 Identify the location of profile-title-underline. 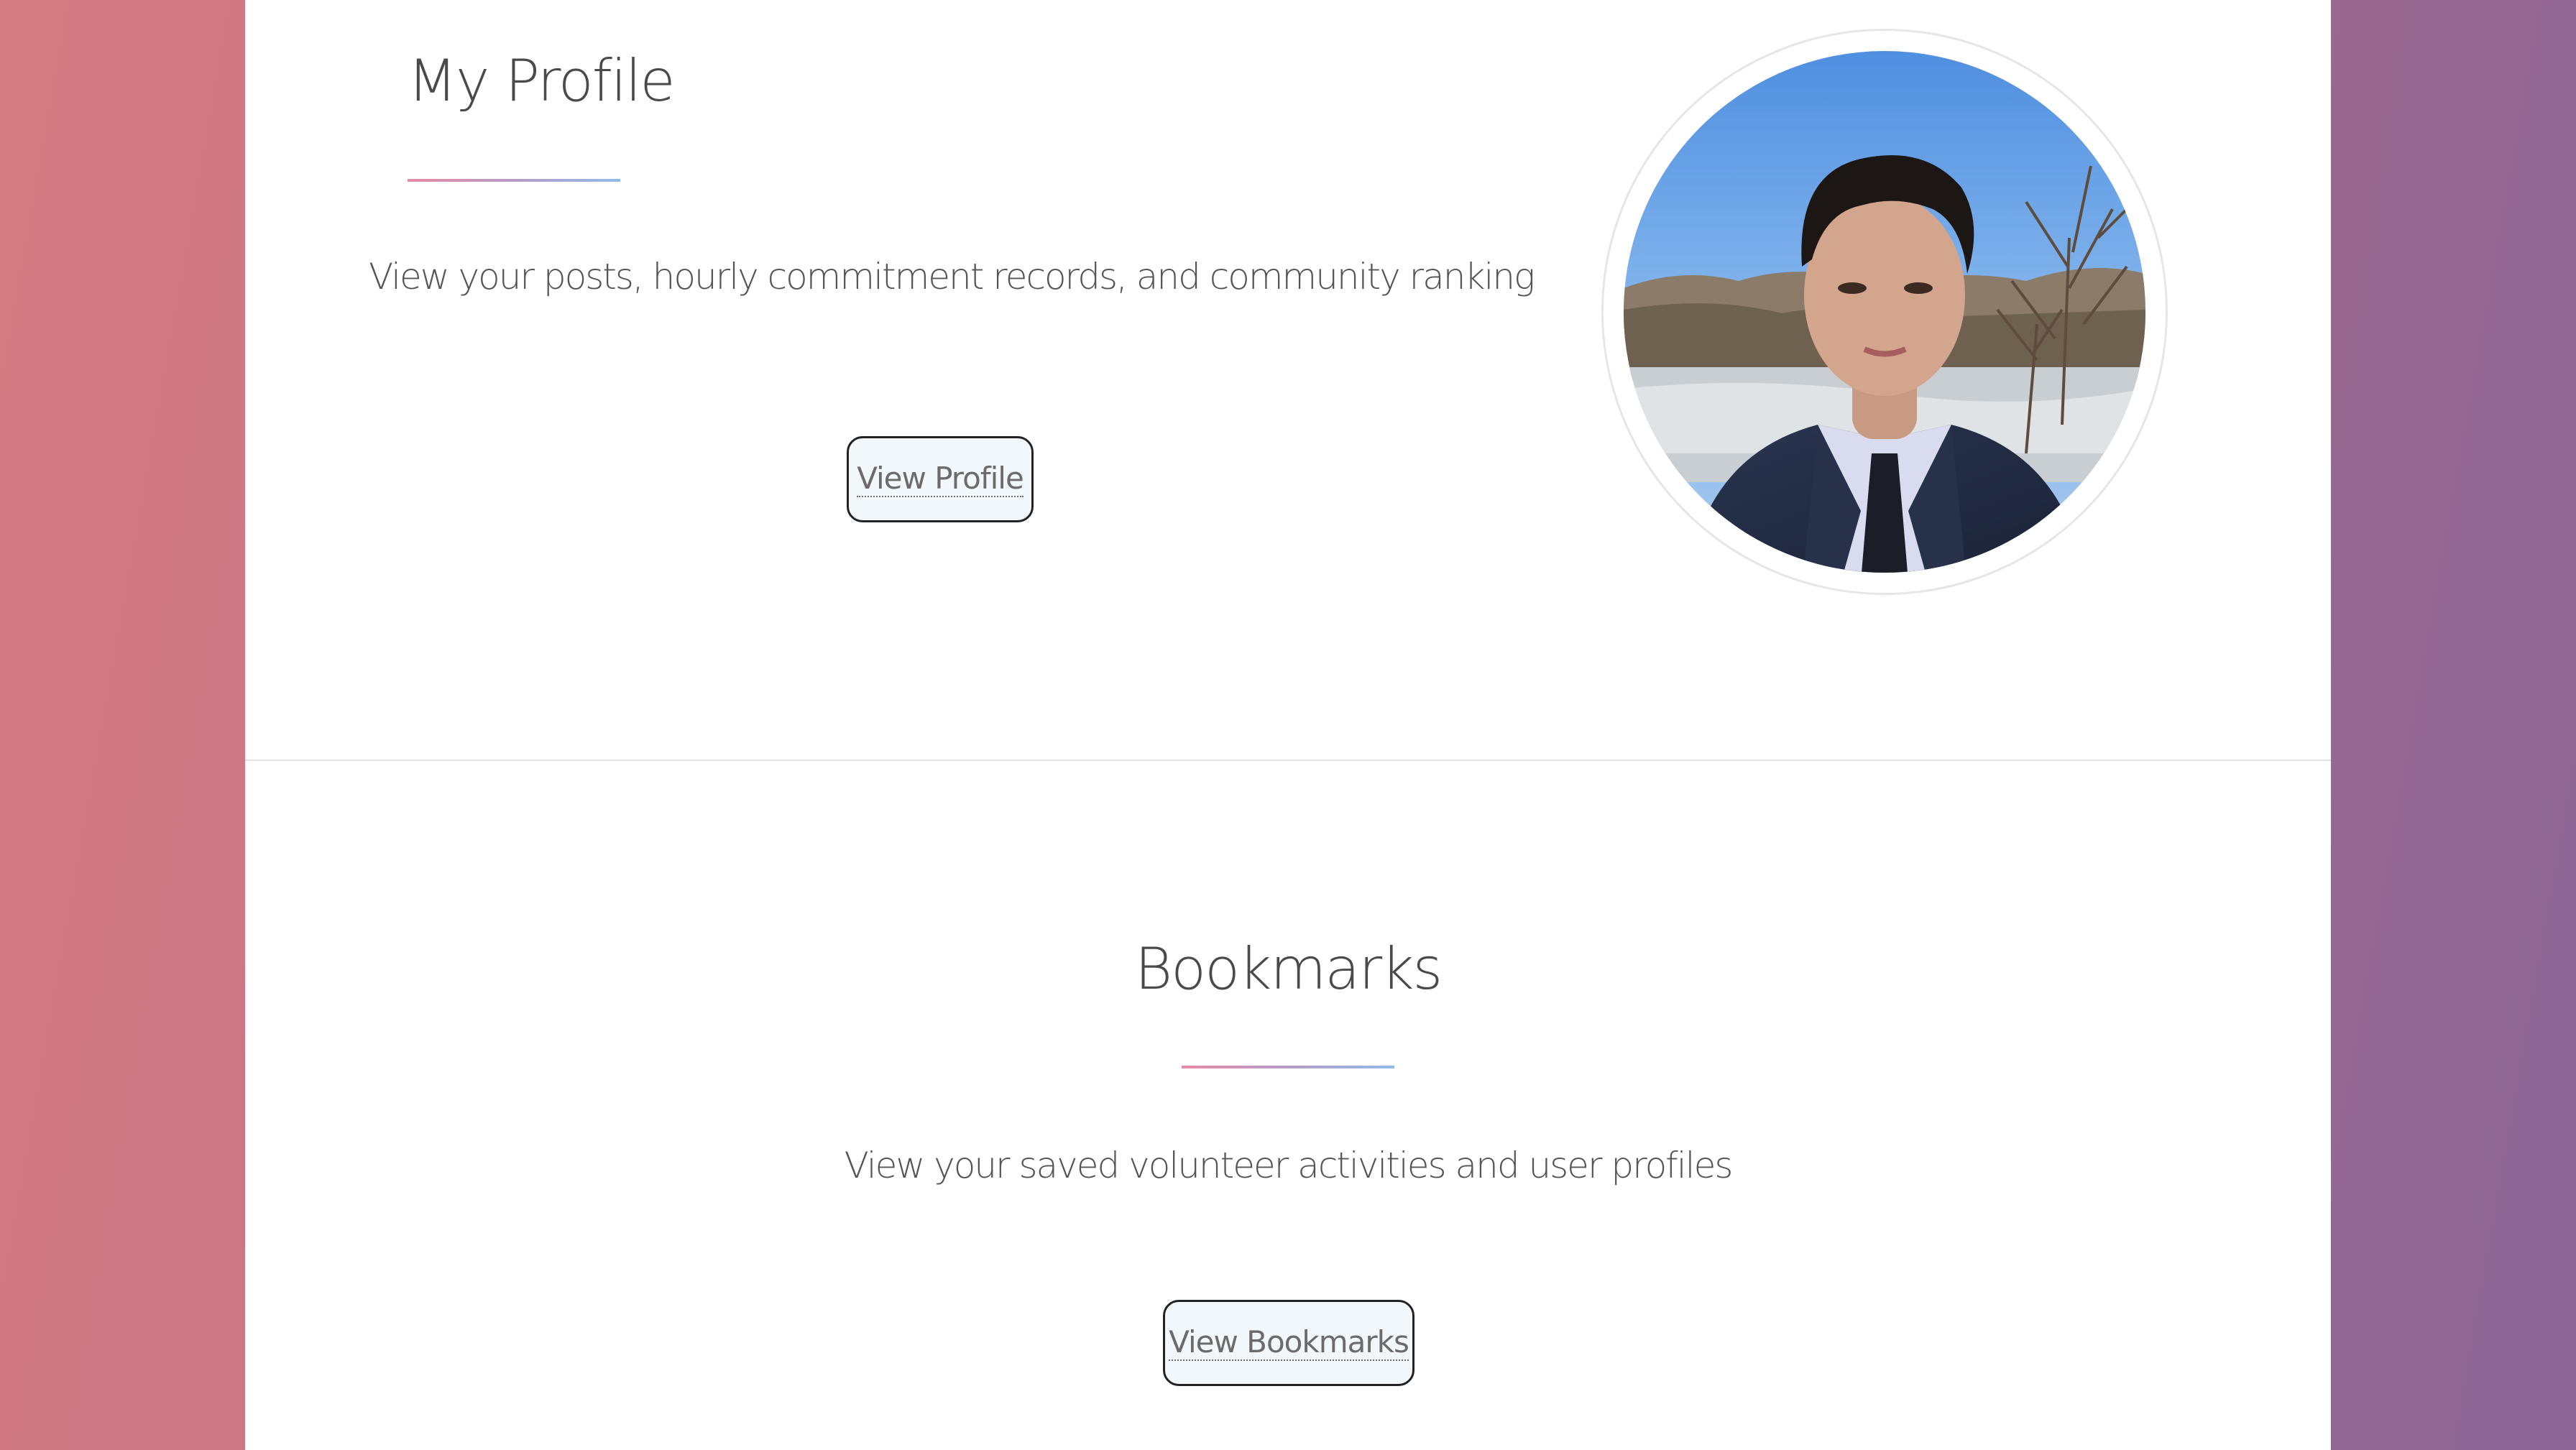
(514, 180).